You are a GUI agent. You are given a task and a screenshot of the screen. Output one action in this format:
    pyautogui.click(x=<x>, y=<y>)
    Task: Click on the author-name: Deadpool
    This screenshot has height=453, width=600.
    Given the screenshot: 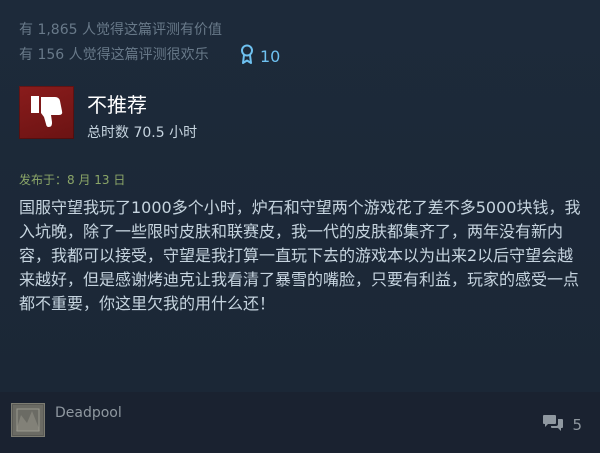 What is the action you would take?
    pyautogui.click(x=88, y=413)
    